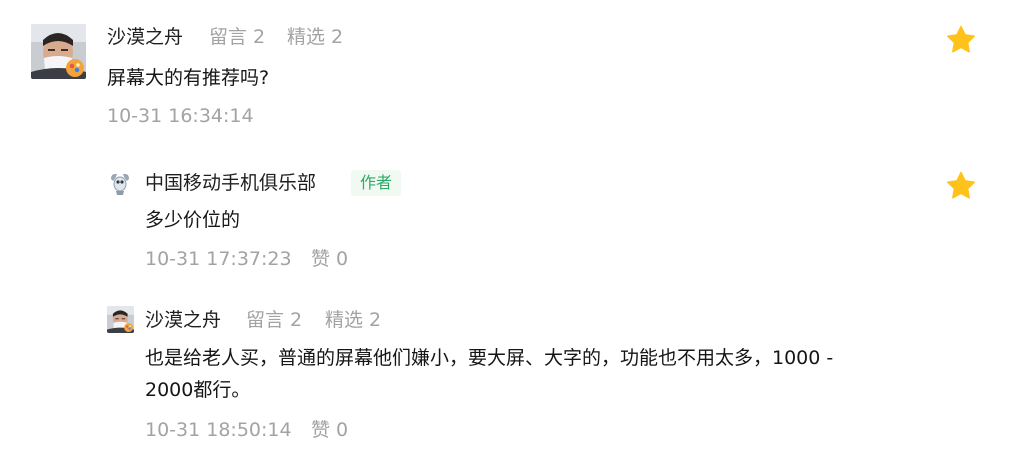  Describe the element at coordinates (376, 183) in the screenshot. I see `author-badge: 作者` at that location.